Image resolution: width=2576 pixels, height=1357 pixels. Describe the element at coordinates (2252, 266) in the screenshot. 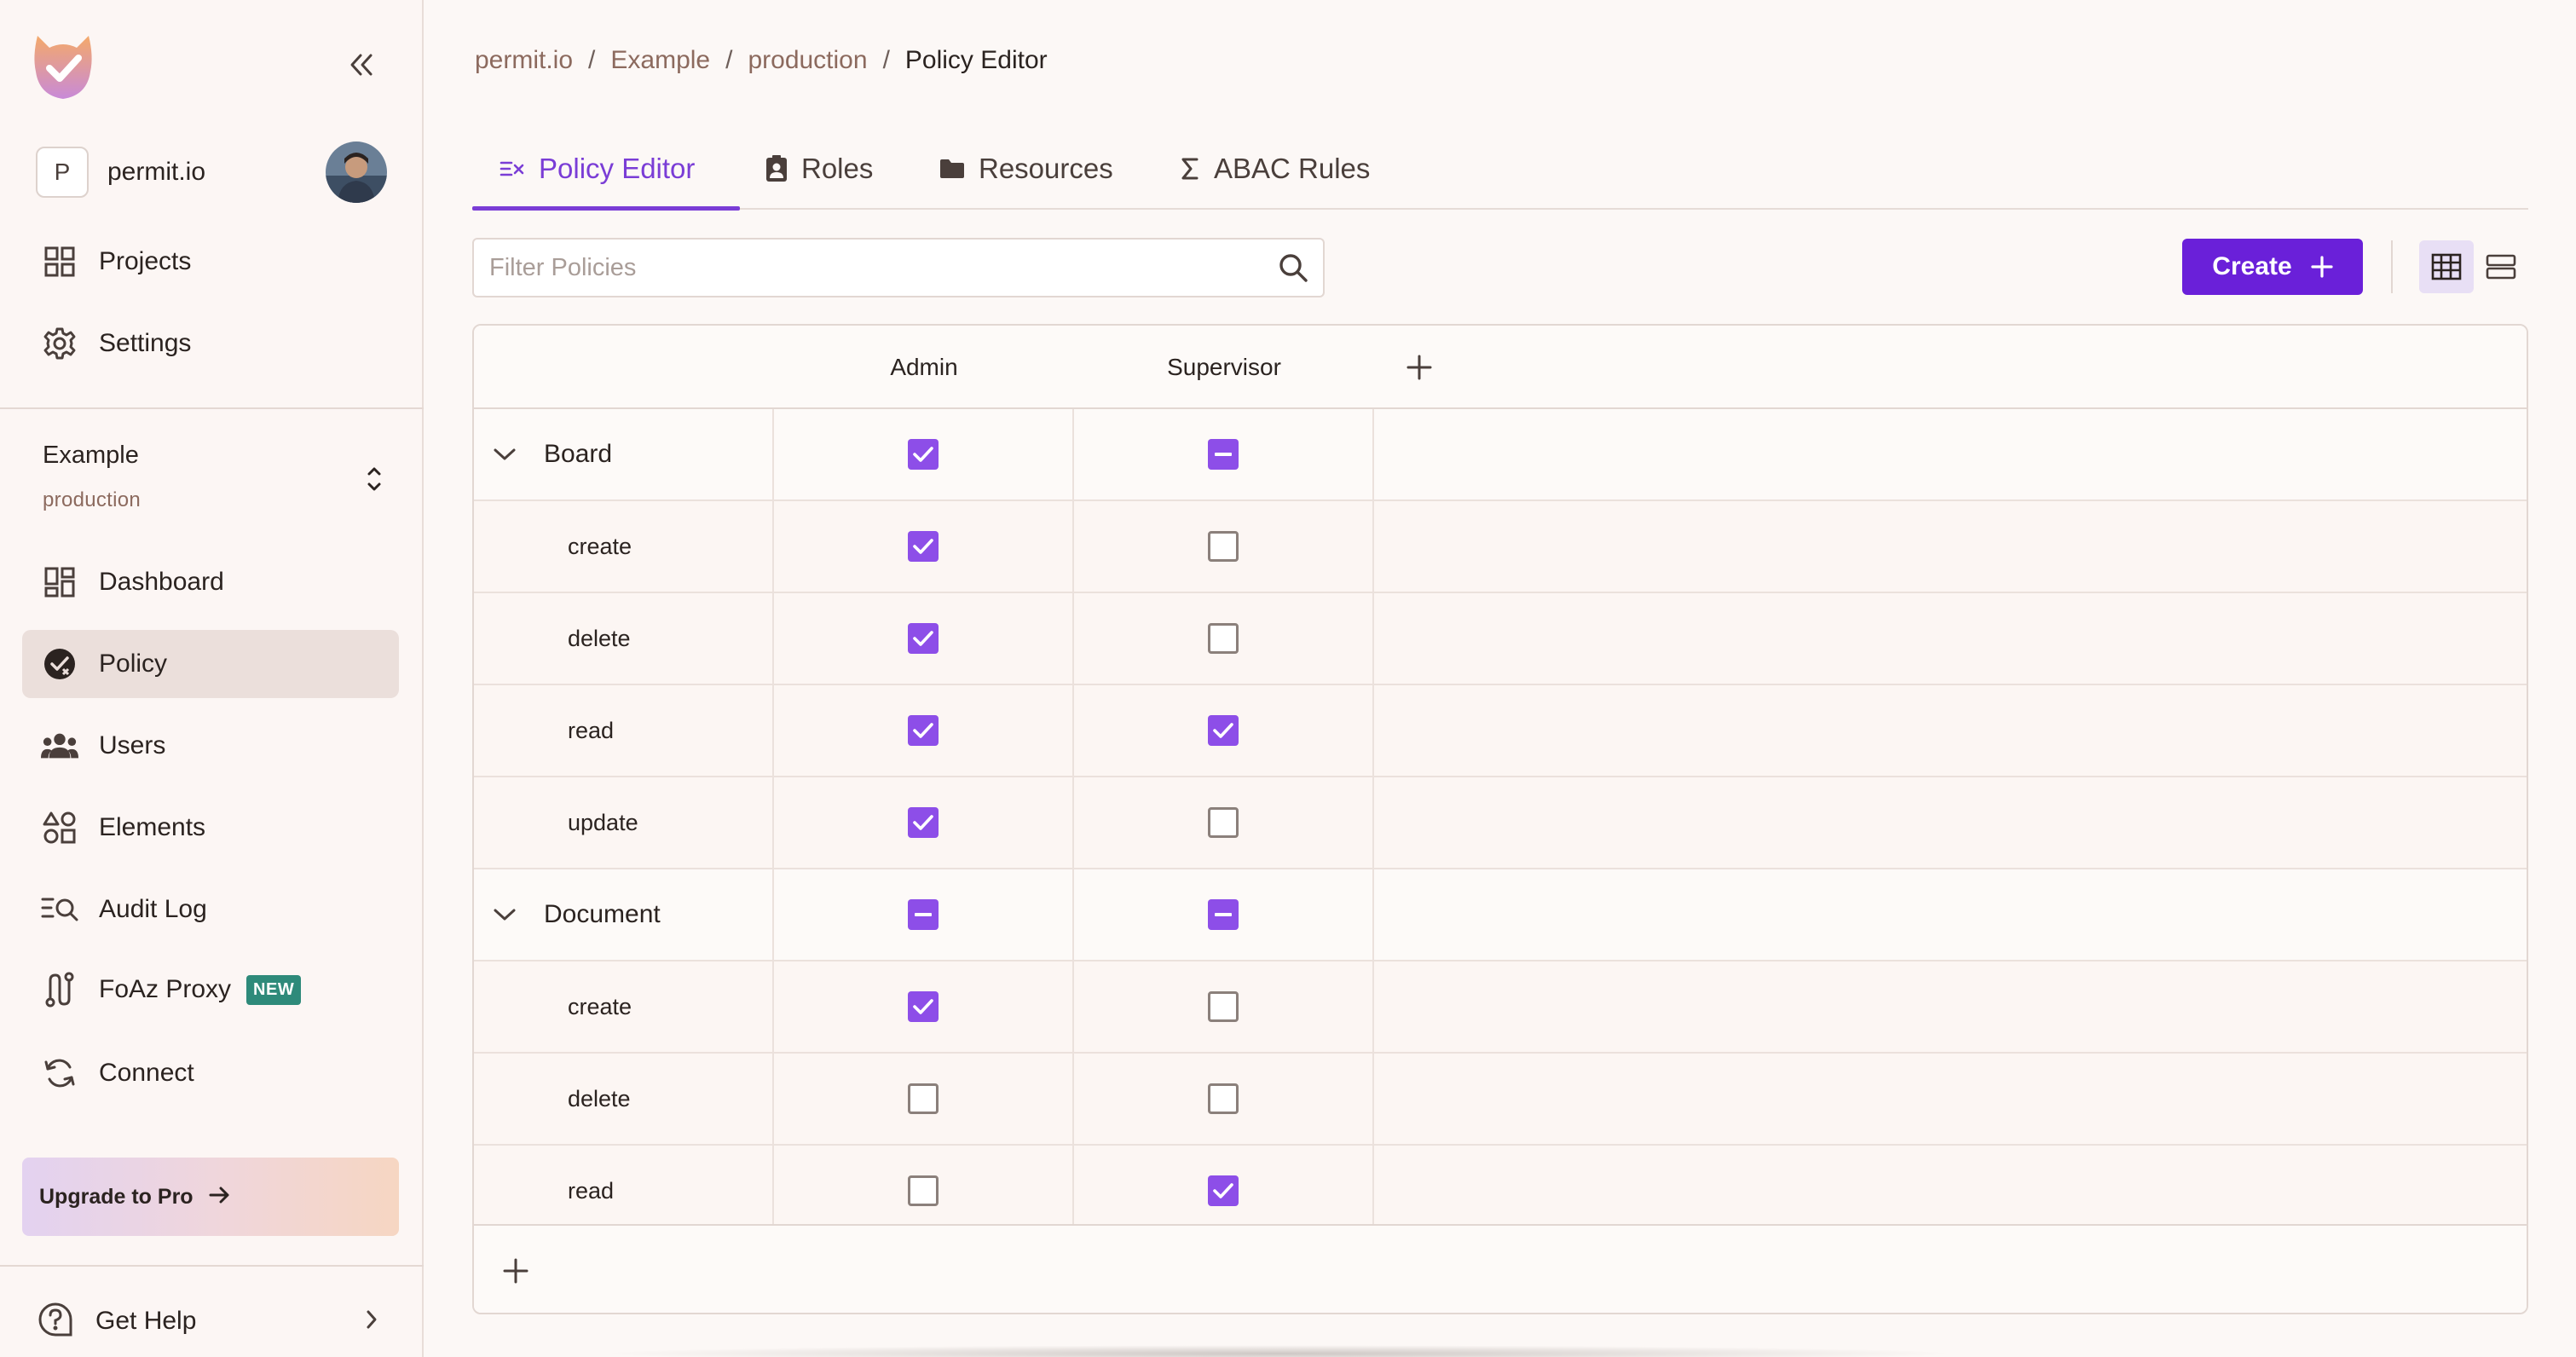

I see `create-label: Create` at that location.